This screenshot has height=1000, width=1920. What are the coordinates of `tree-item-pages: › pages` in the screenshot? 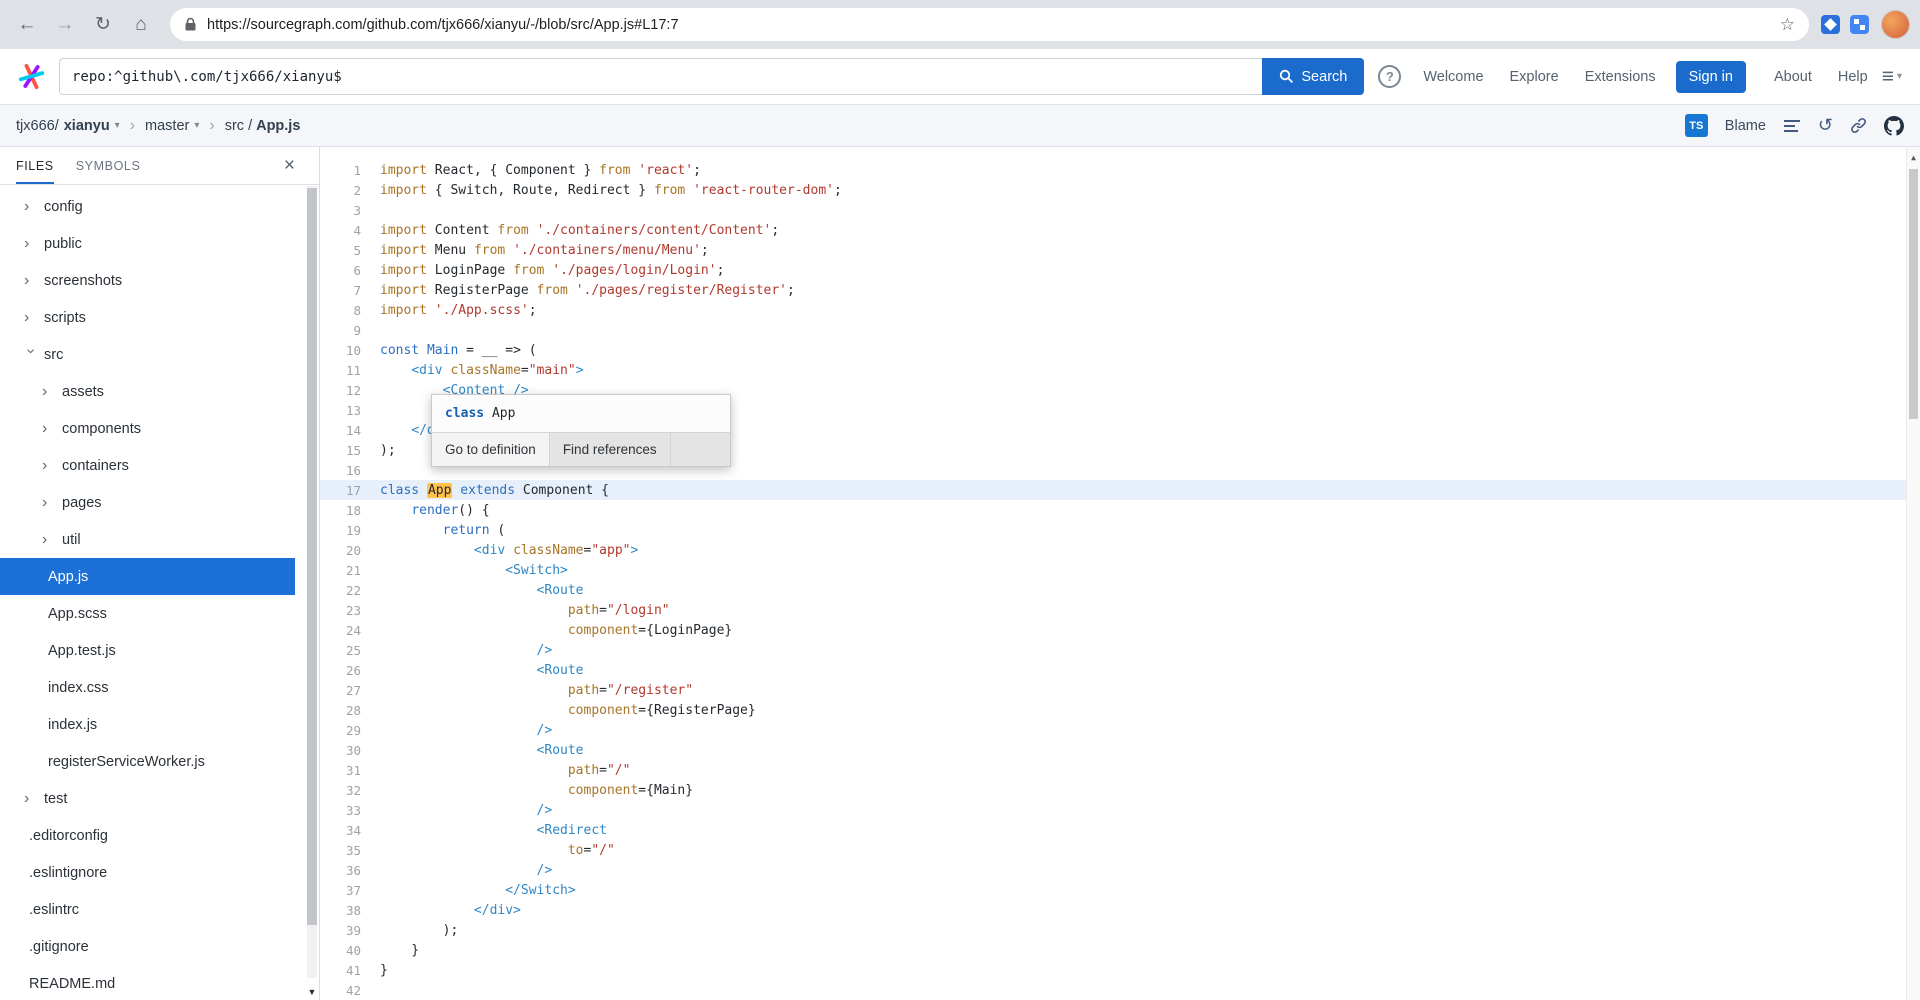 It's located at (147, 502).